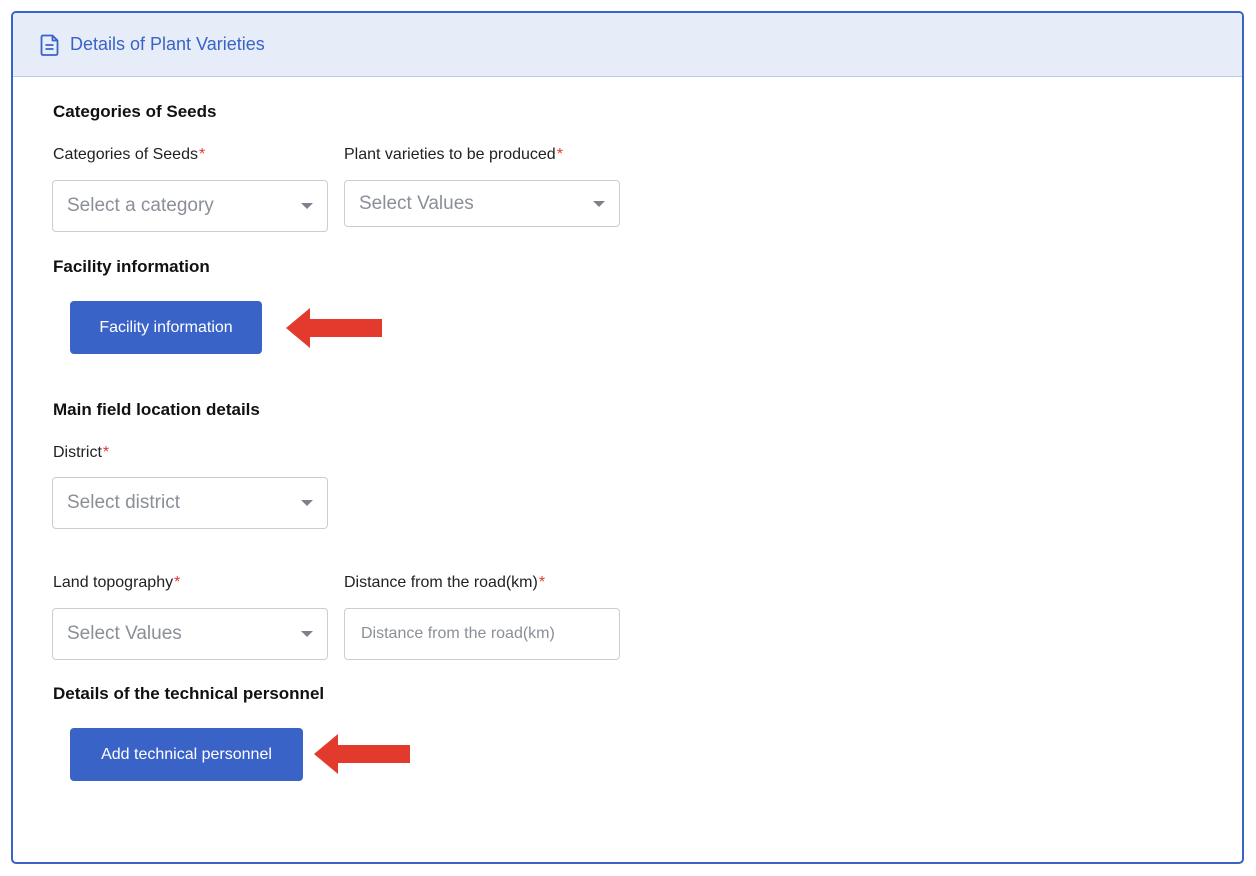 The height and width of the screenshot is (876, 1256). What do you see at coordinates (166, 327) in the screenshot?
I see `facility-information-button: Facility information` at bounding box center [166, 327].